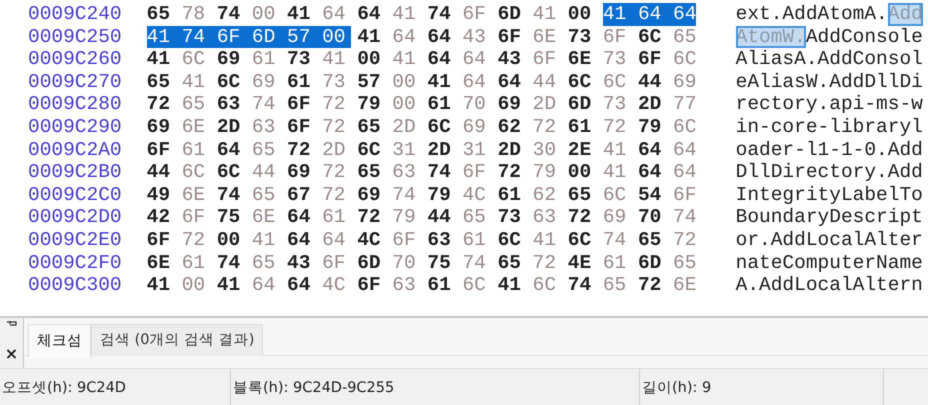 This screenshot has height=405, width=928. What do you see at coordinates (161, 195) in the screenshot?
I see `hex-byte: 49` at bounding box center [161, 195].